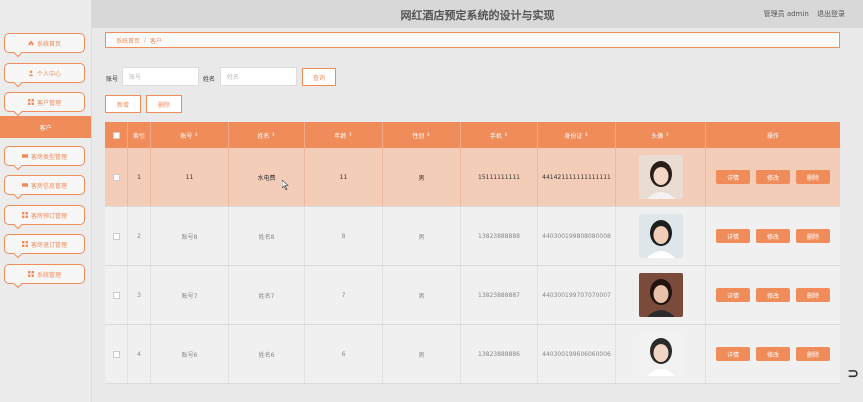  I want to click on header-name: 姓名 ⇕, so click(267, 135).